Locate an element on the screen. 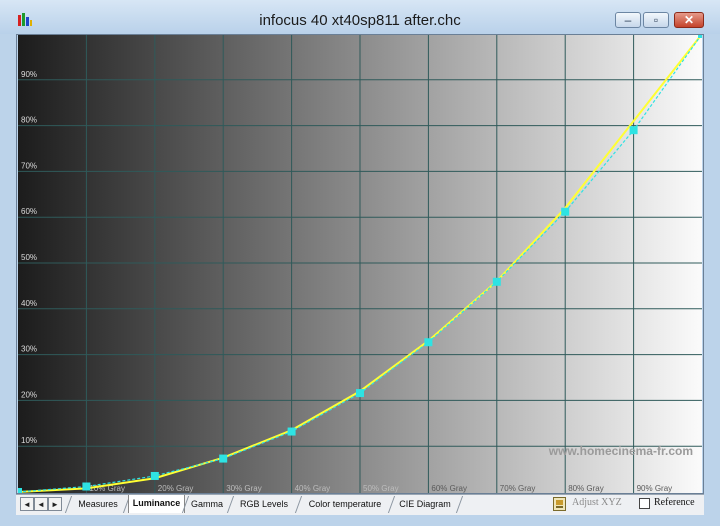 This screenshot has width=720, height=526. x-tick-label: 20% Gray is located at coordinates (176, 488).